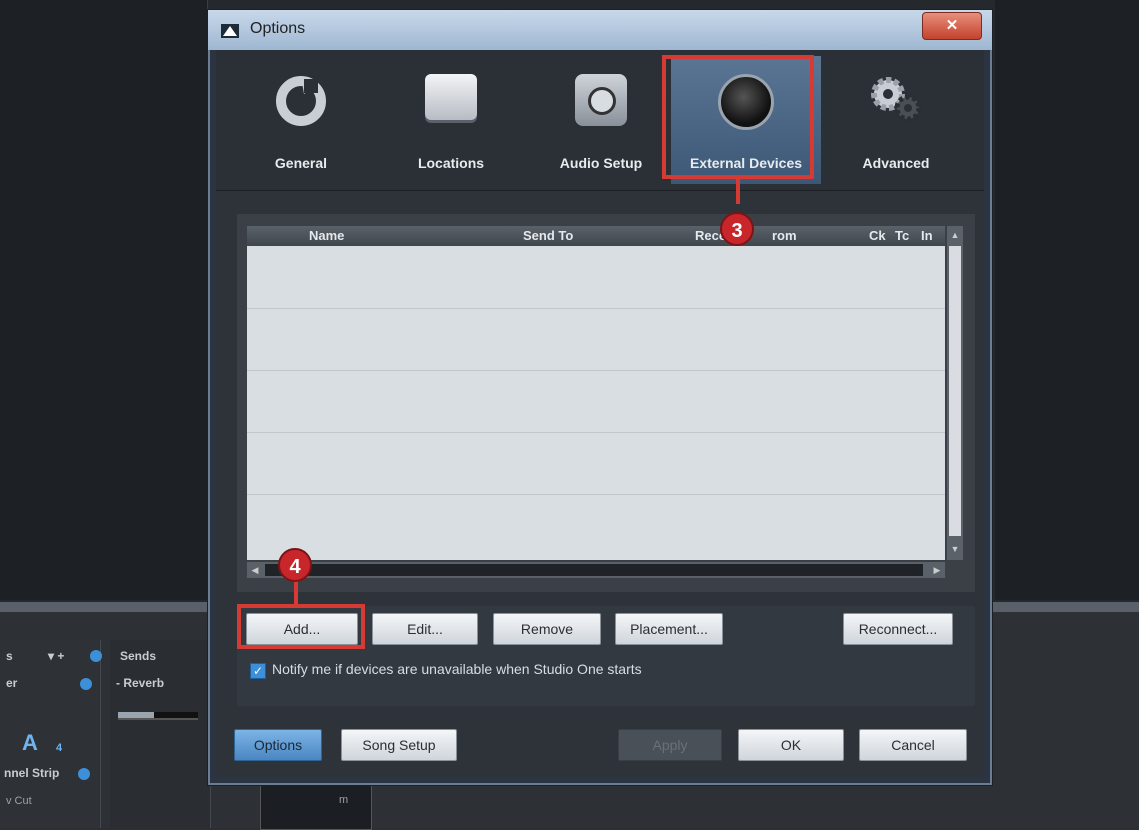 This screenshot has height=830, width=1139. I want to click on options-button: Options, so click(278, 745).